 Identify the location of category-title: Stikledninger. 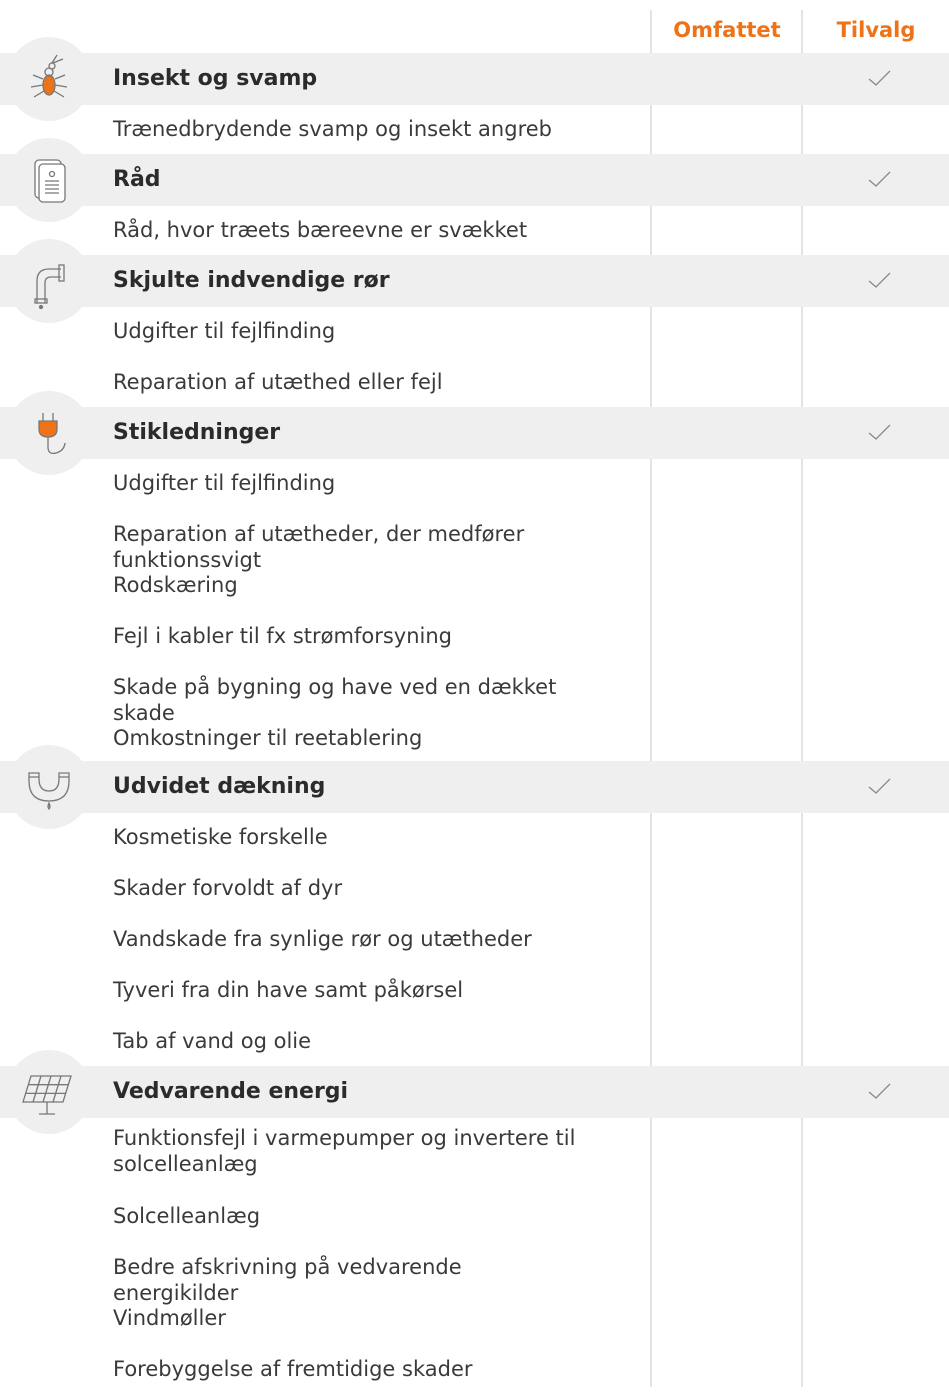
(197, 432).